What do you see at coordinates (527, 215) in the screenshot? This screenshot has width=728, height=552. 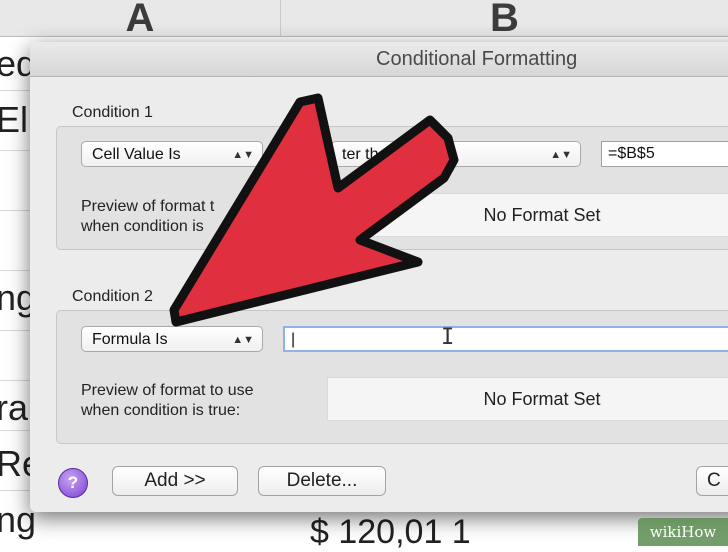 I see `condition-1-preview-box: No Format Set` at bounding box center [527, 215].